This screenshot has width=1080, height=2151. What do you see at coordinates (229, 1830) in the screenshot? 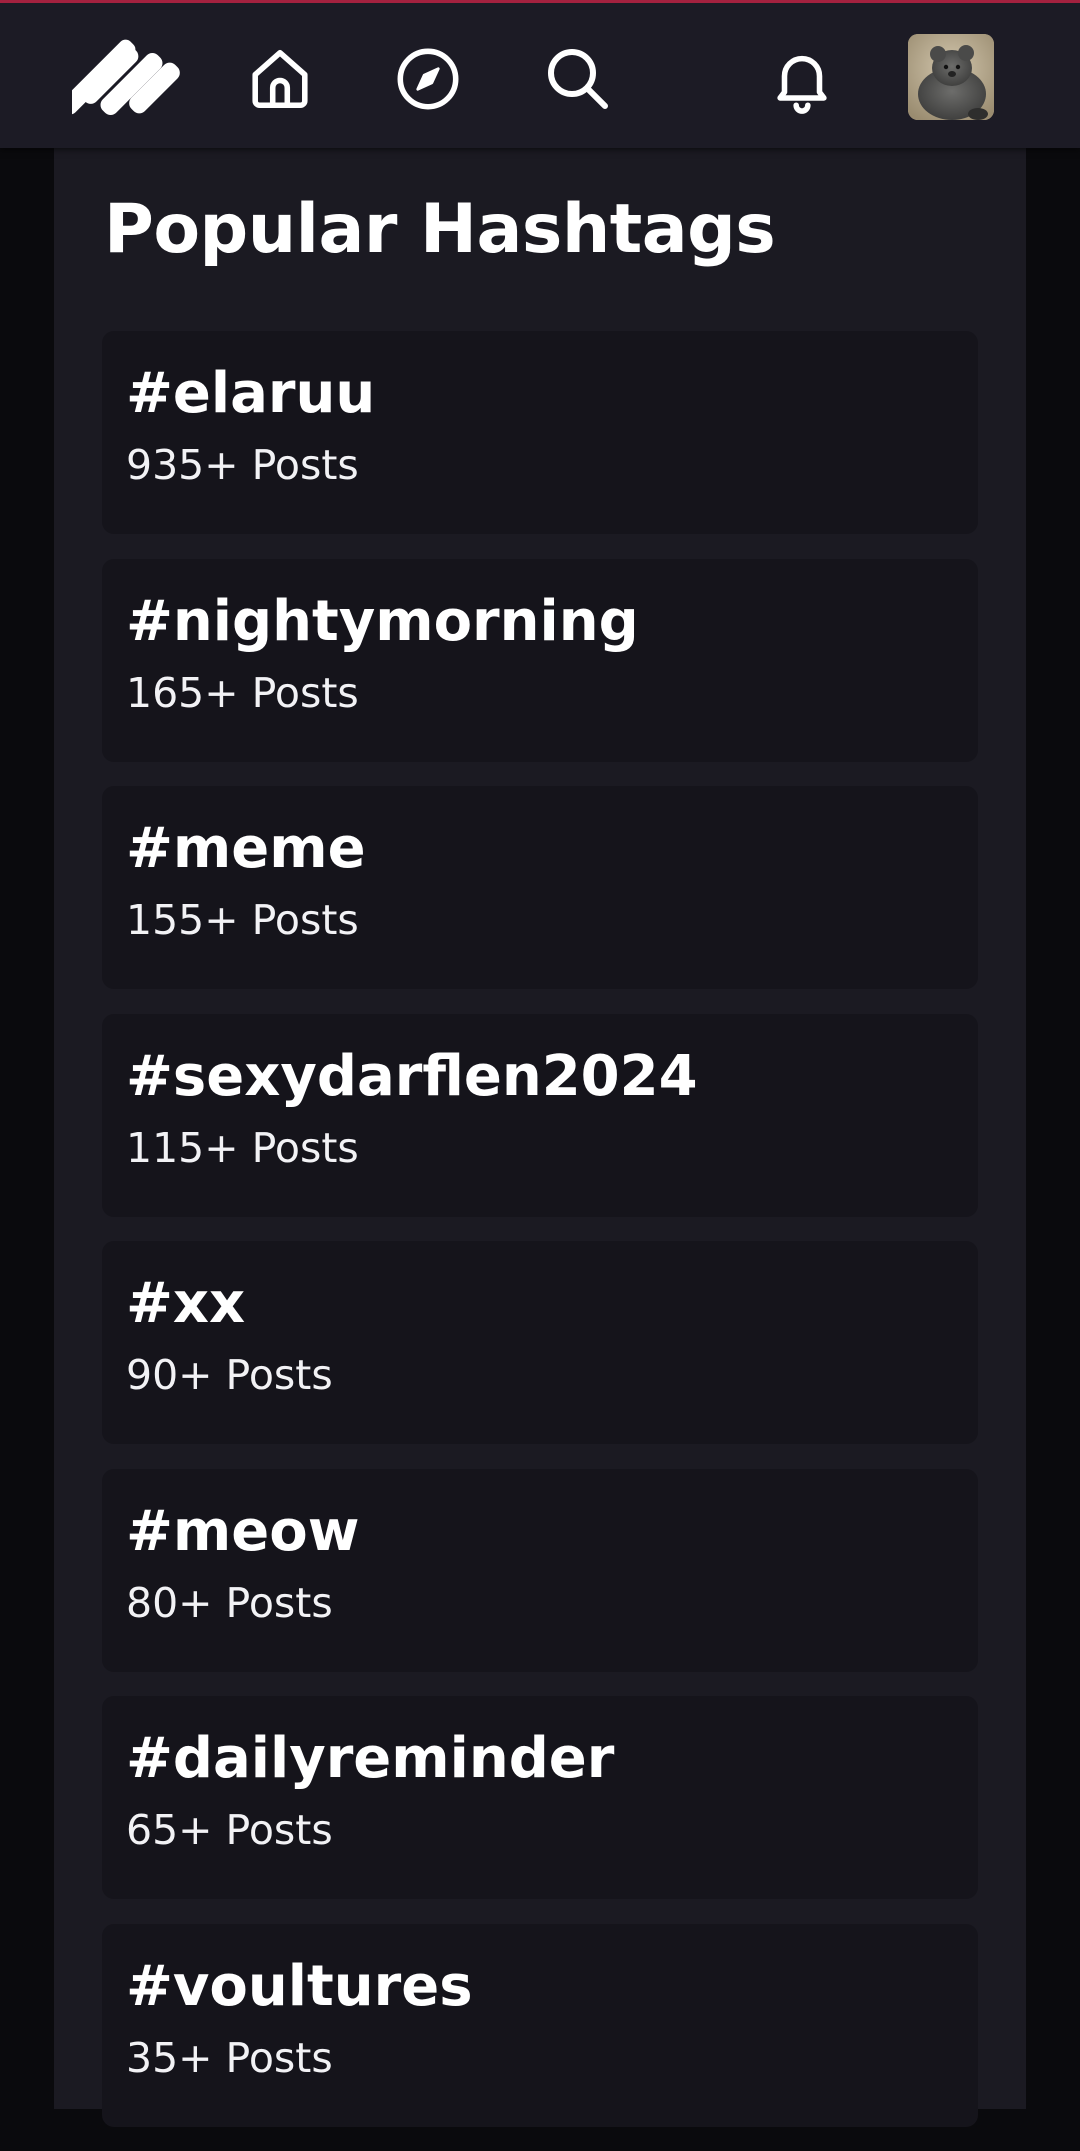
I see `hashtag-post-count: 65+ Posts` at bounding box center [229, 1830].